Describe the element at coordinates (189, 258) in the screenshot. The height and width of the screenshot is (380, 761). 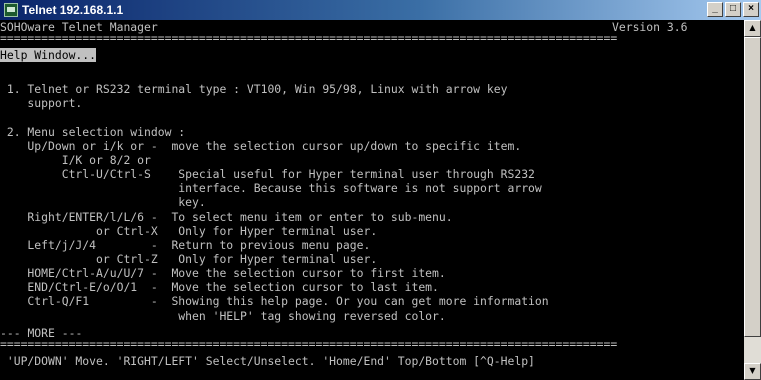
I see `help-line: or Ctrl-Z Only for Hyper terminal user.` at that location.